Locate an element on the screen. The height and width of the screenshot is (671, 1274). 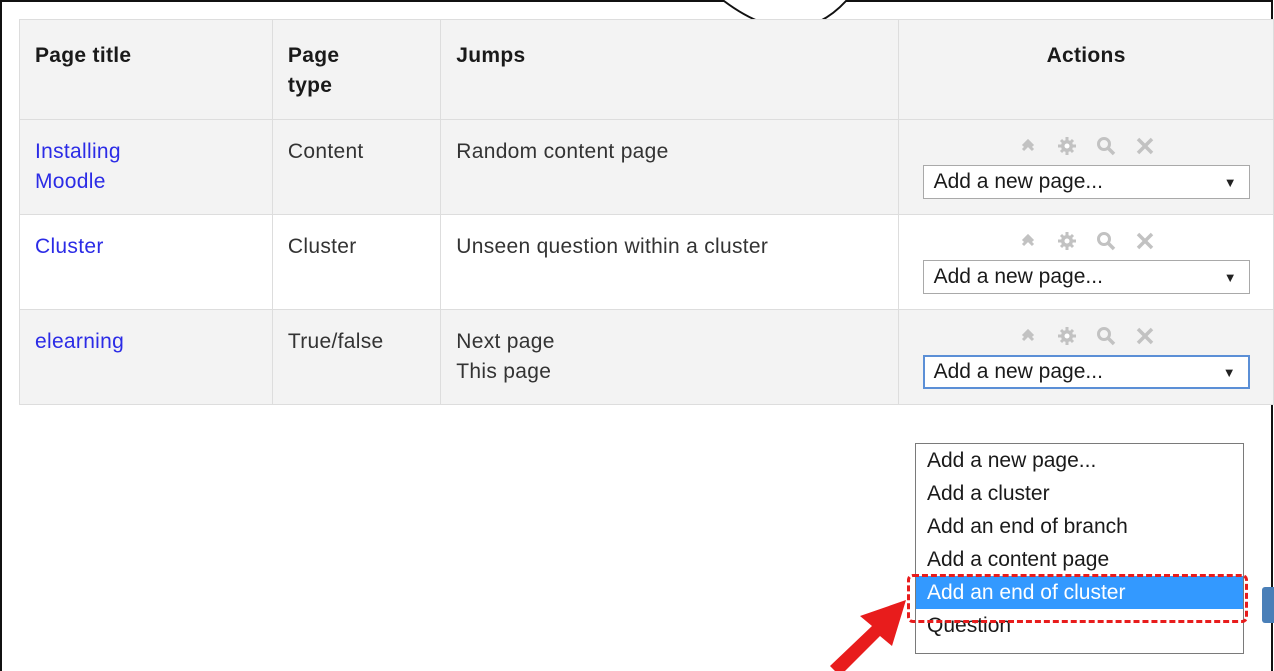
header-page-title: Page title is located at coordinates (146, 69).